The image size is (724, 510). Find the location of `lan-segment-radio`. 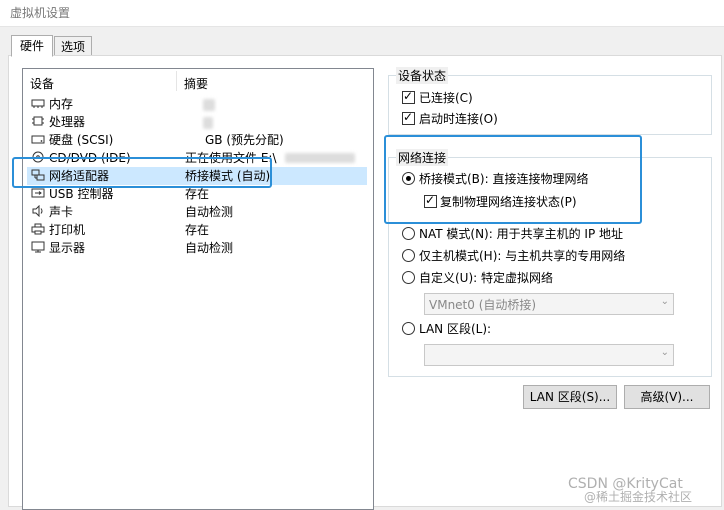

lan-segment-radio is located at coordinates (408, 328).